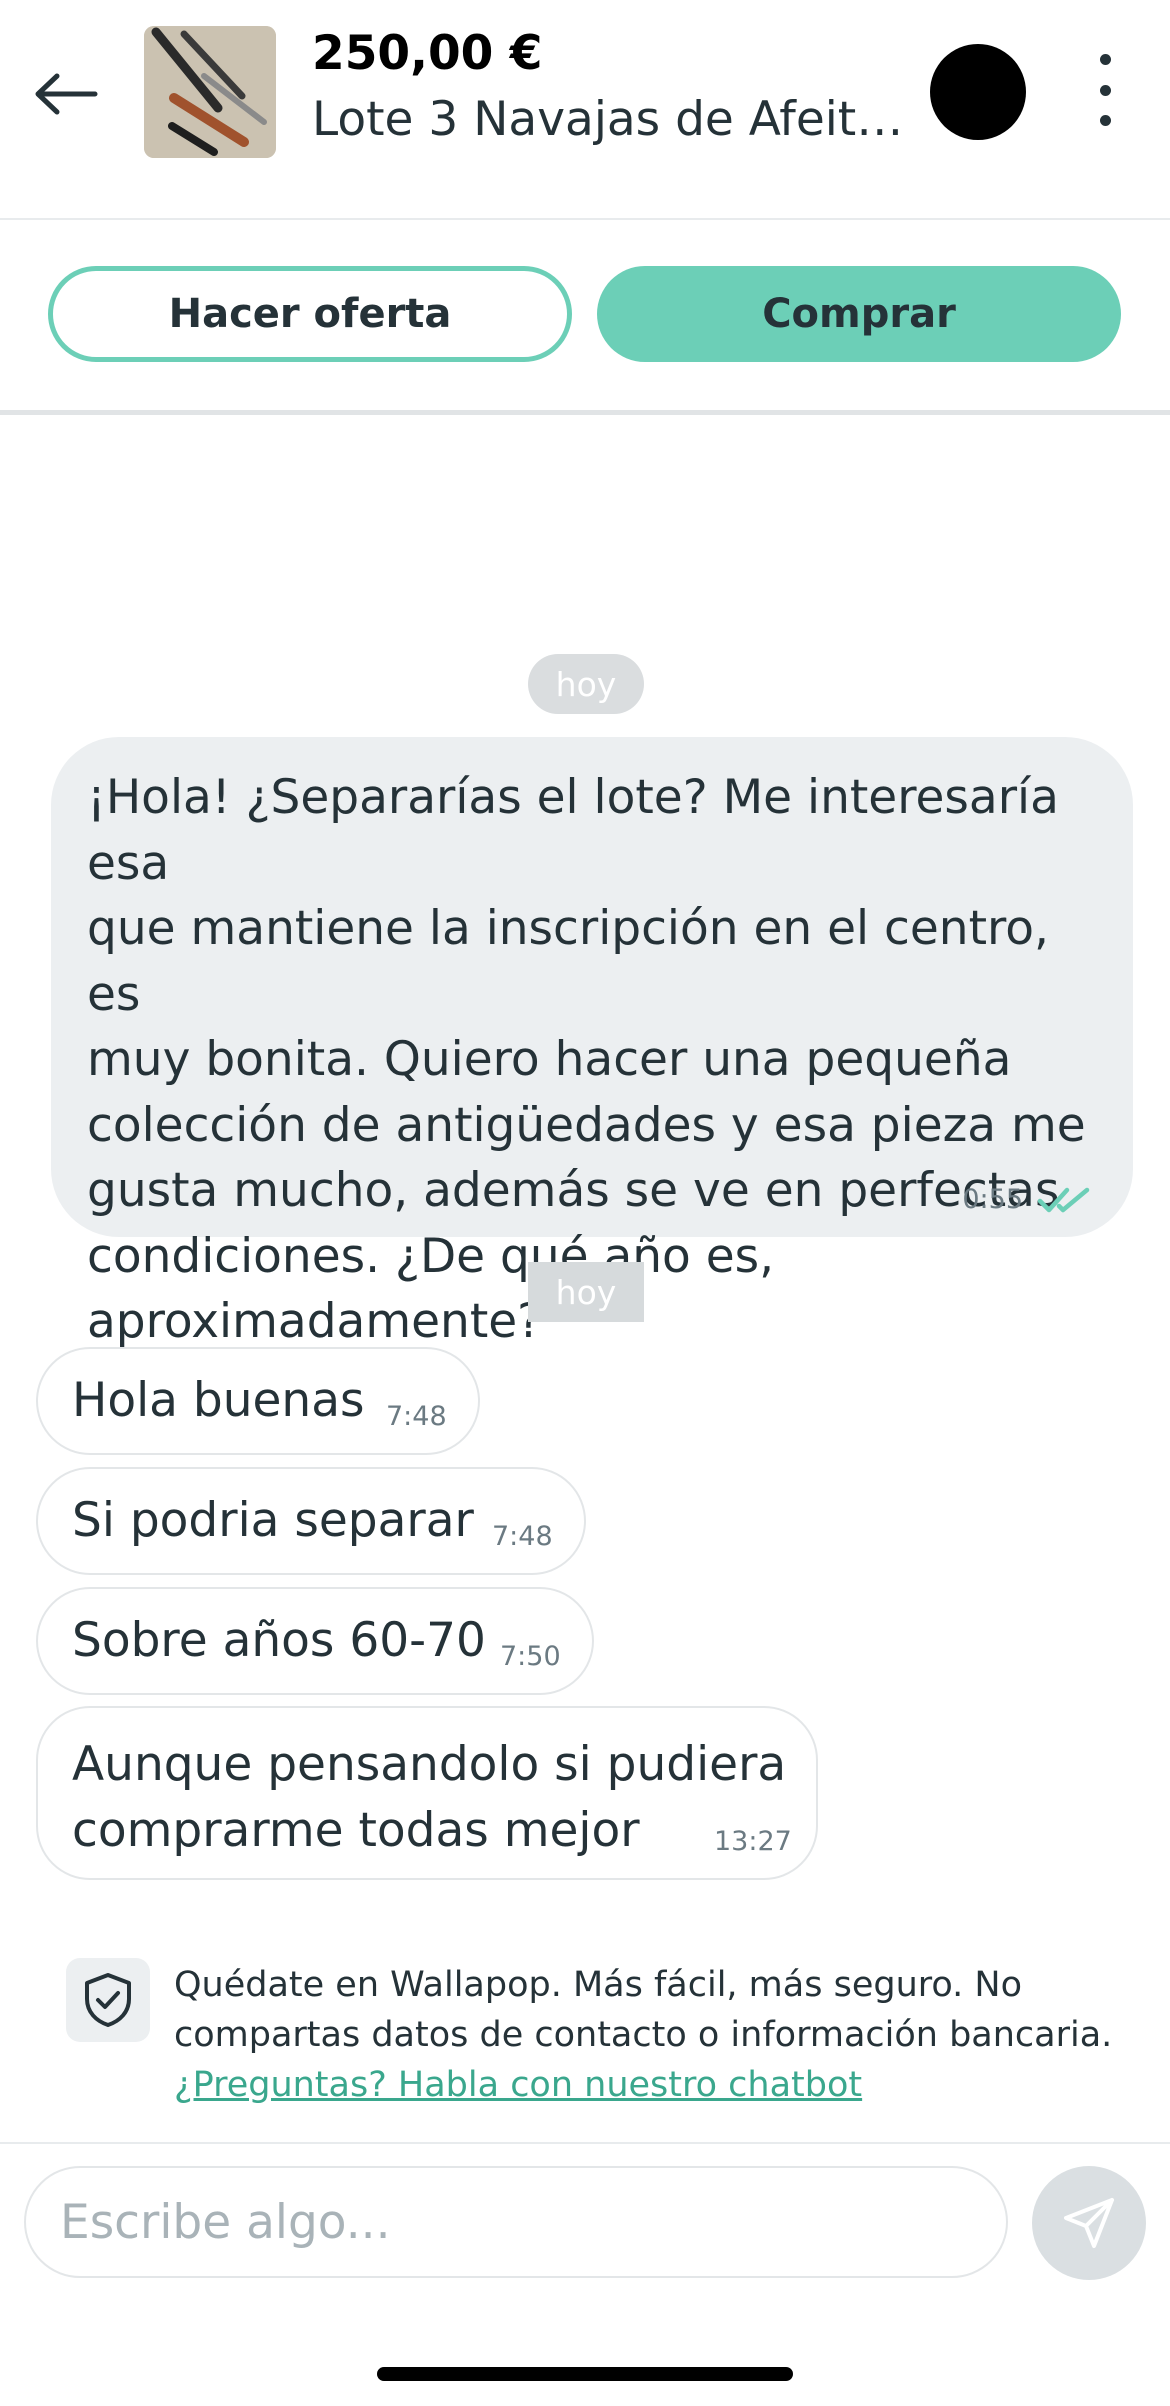  Describe the element at coordinates (992, 1199) in the screenshot. I see `message-time: 0:55` at that location.